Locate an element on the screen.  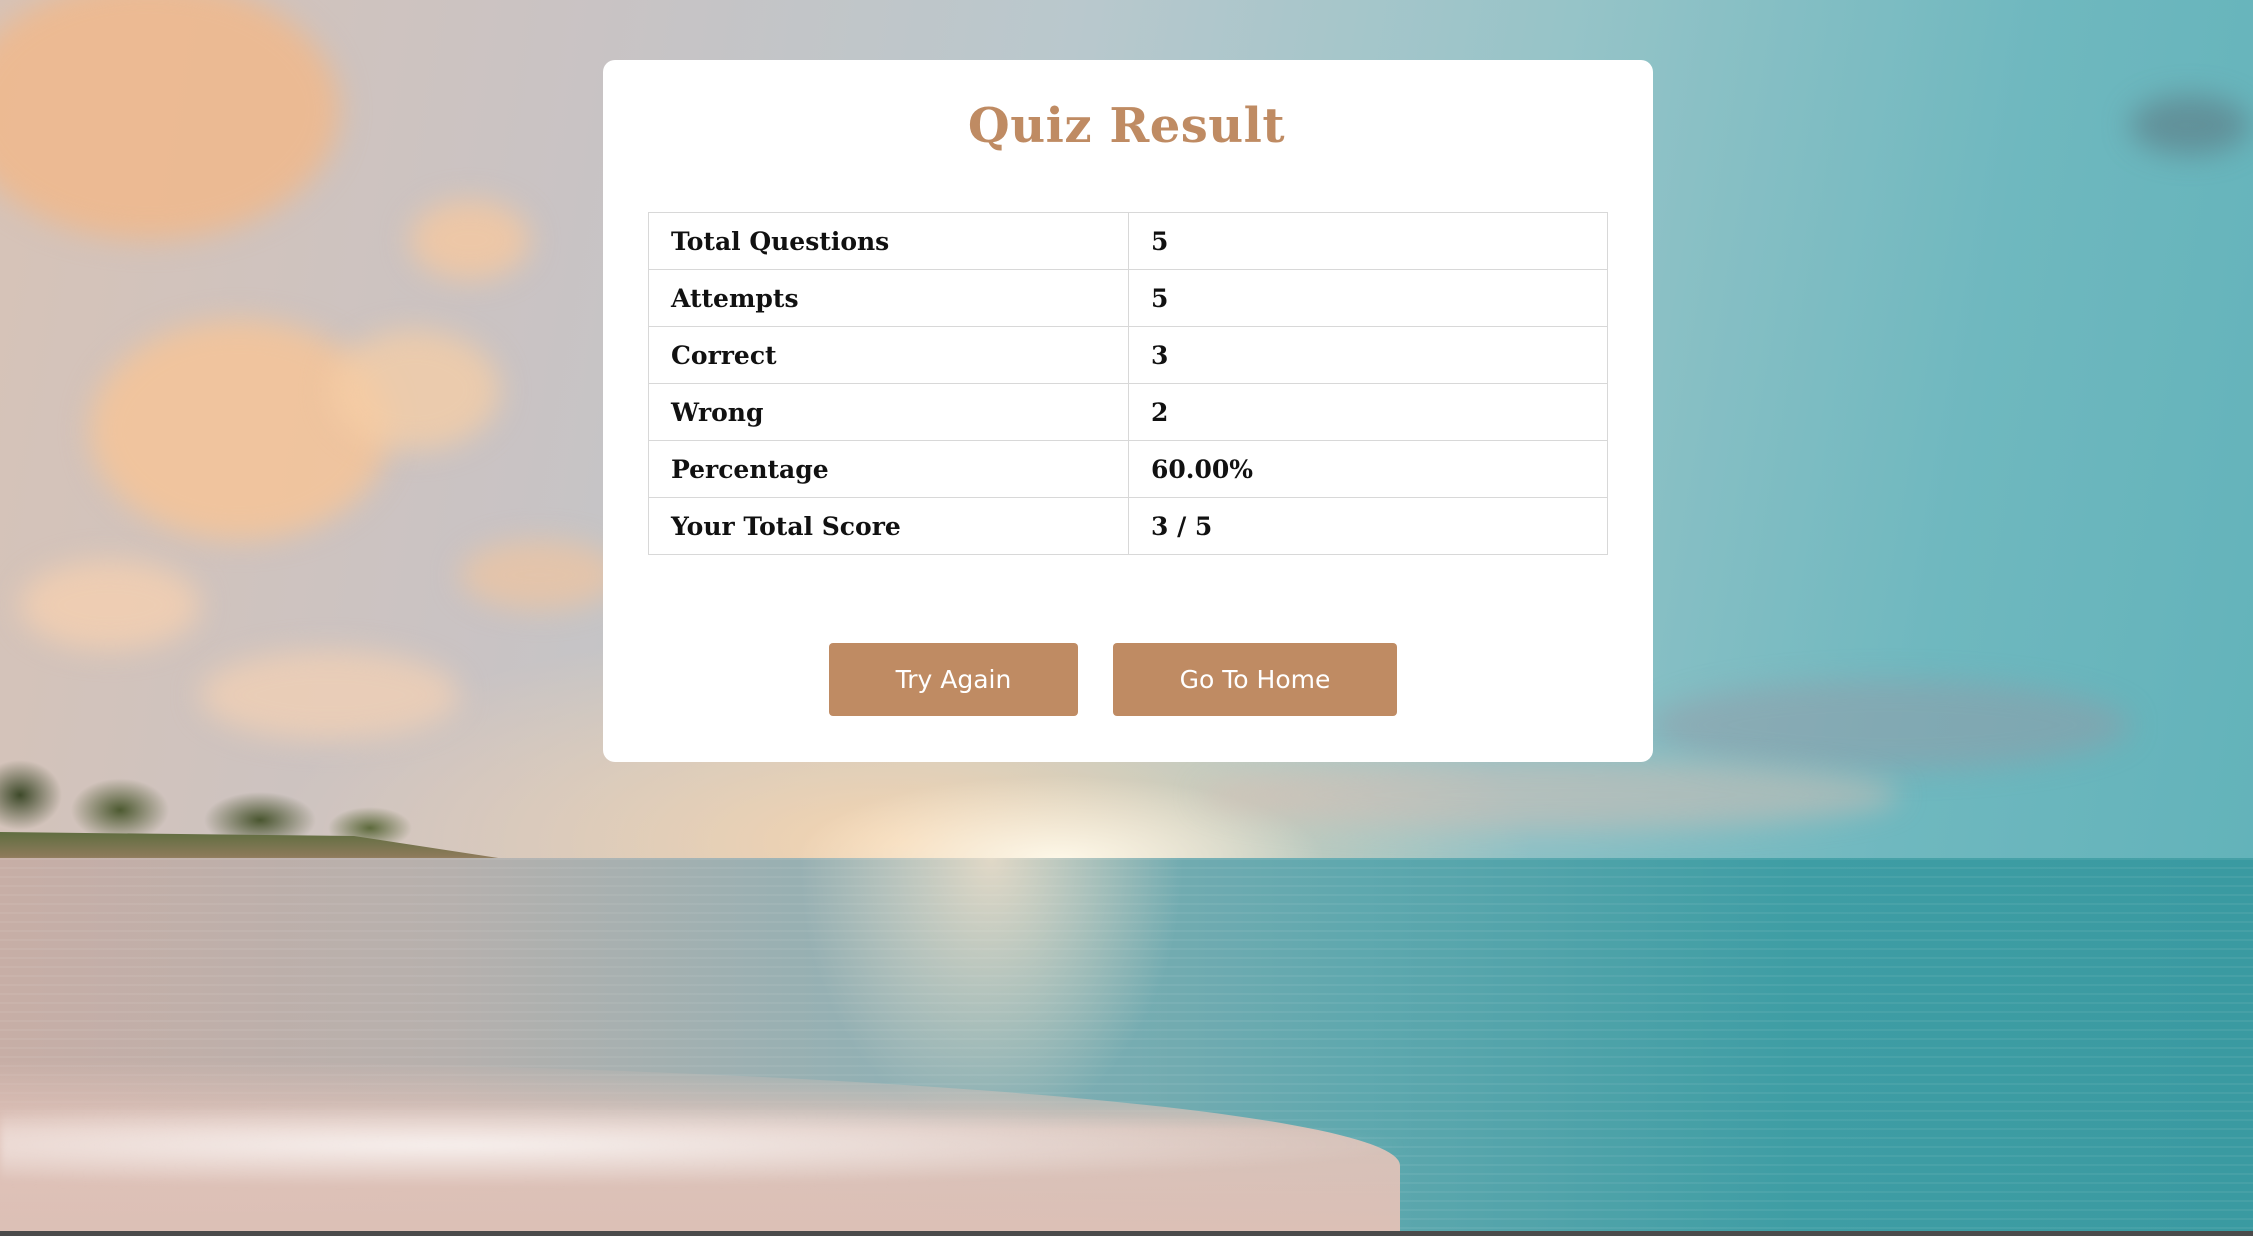
row-value: 3 / 5 is located at coordinates (1368, 526).